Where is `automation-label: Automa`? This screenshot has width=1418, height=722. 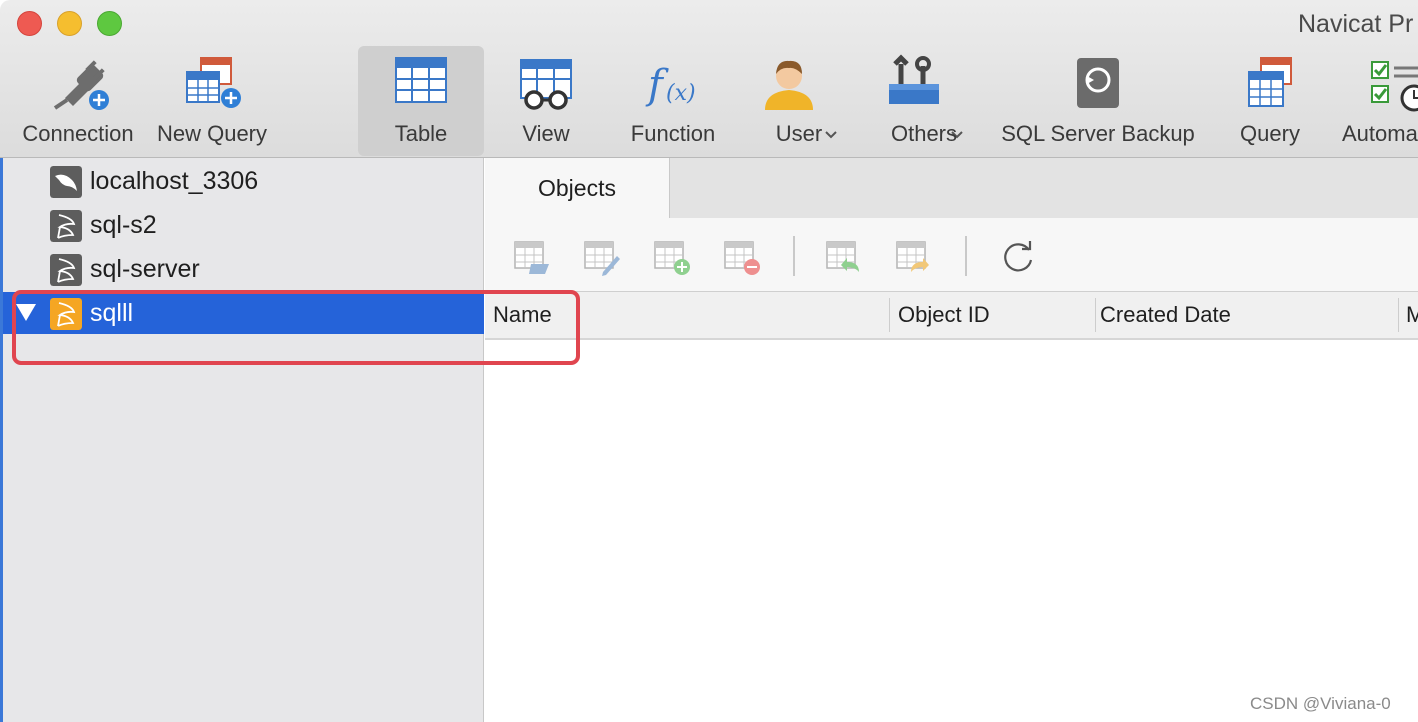
automation-label: Automa is located at coordinates (1380, 133).